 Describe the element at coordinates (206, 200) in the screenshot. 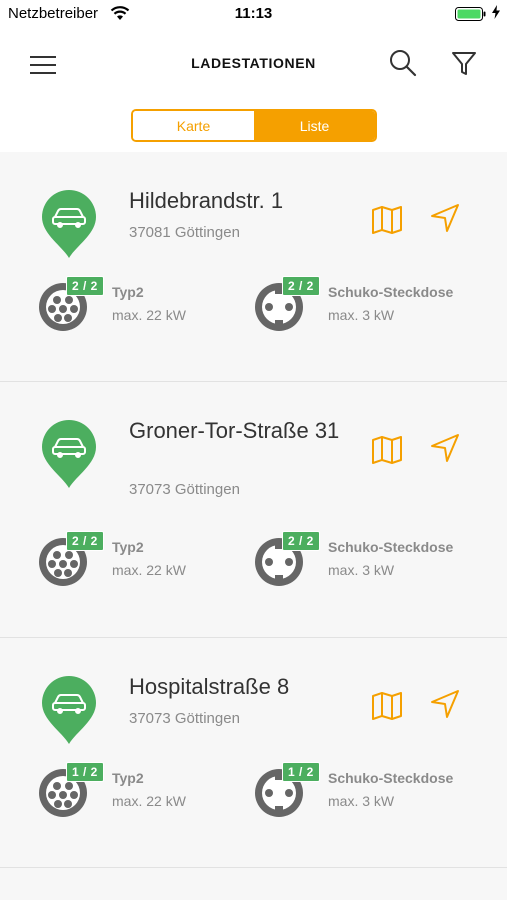

I see `station-street: Hildebrandstr. 1` at that location.